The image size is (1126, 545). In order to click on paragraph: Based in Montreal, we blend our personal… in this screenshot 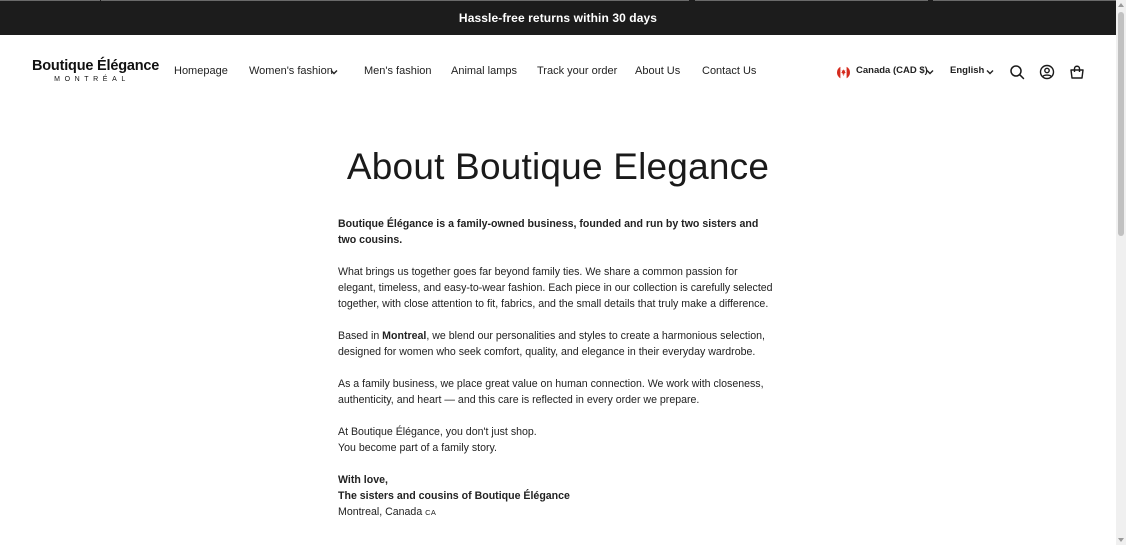, I will do `click(558, 344)`.